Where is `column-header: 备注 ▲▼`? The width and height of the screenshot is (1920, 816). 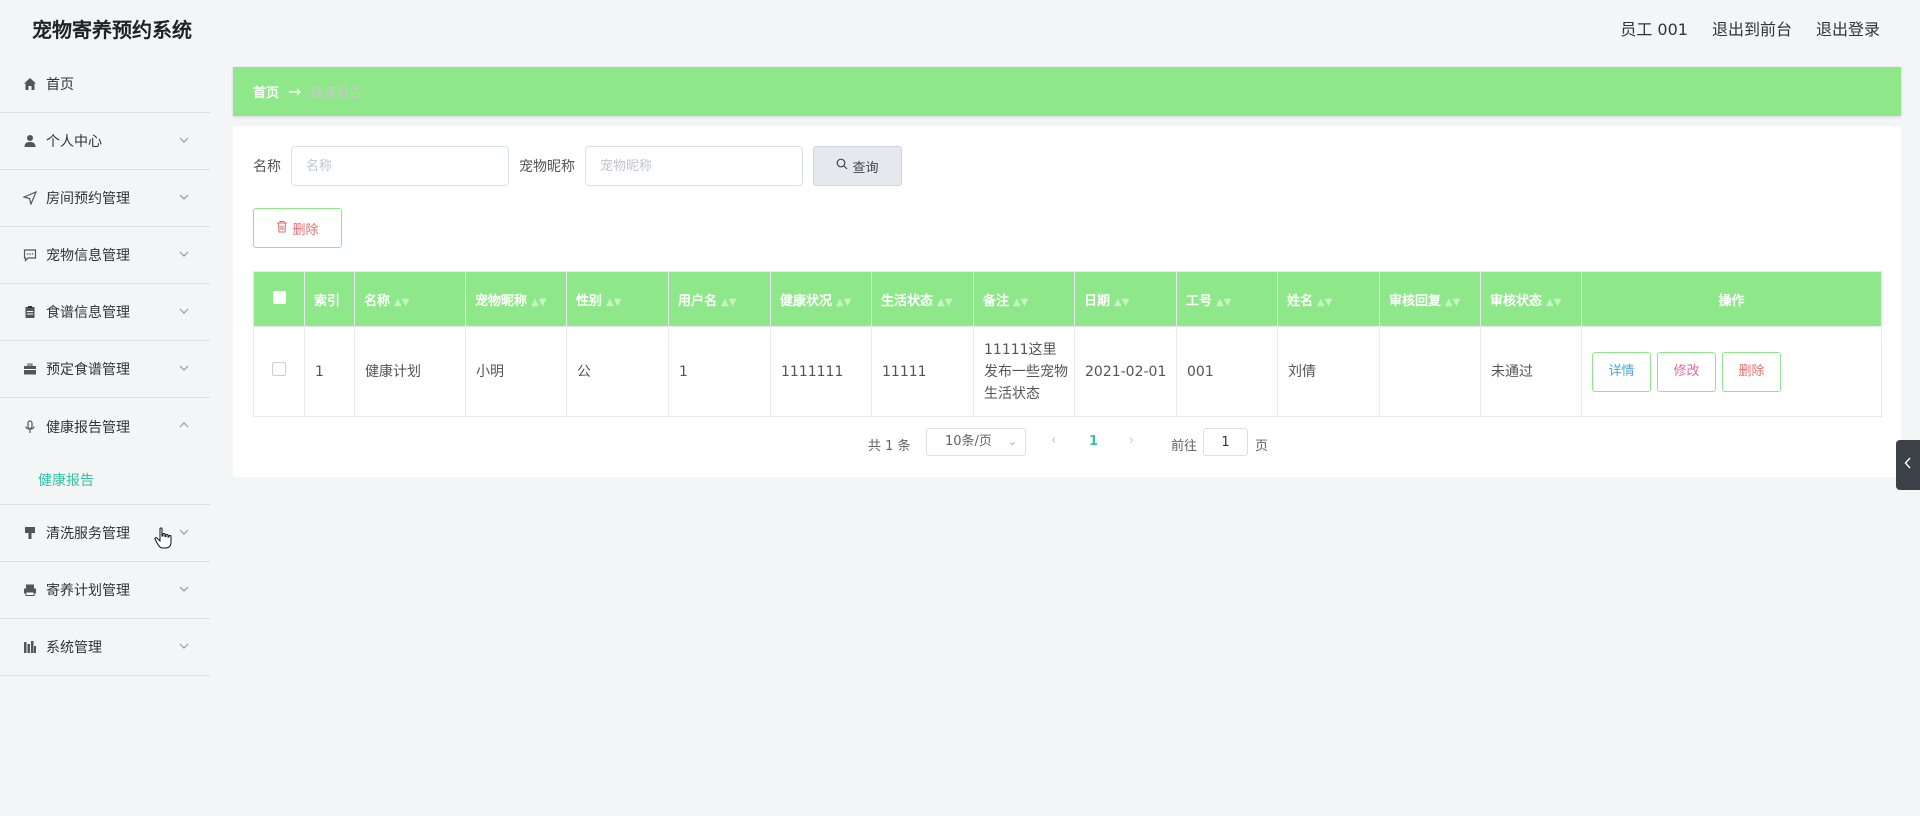
column-header: 备注 ▲▼ is located at coordinates (1024, 299).